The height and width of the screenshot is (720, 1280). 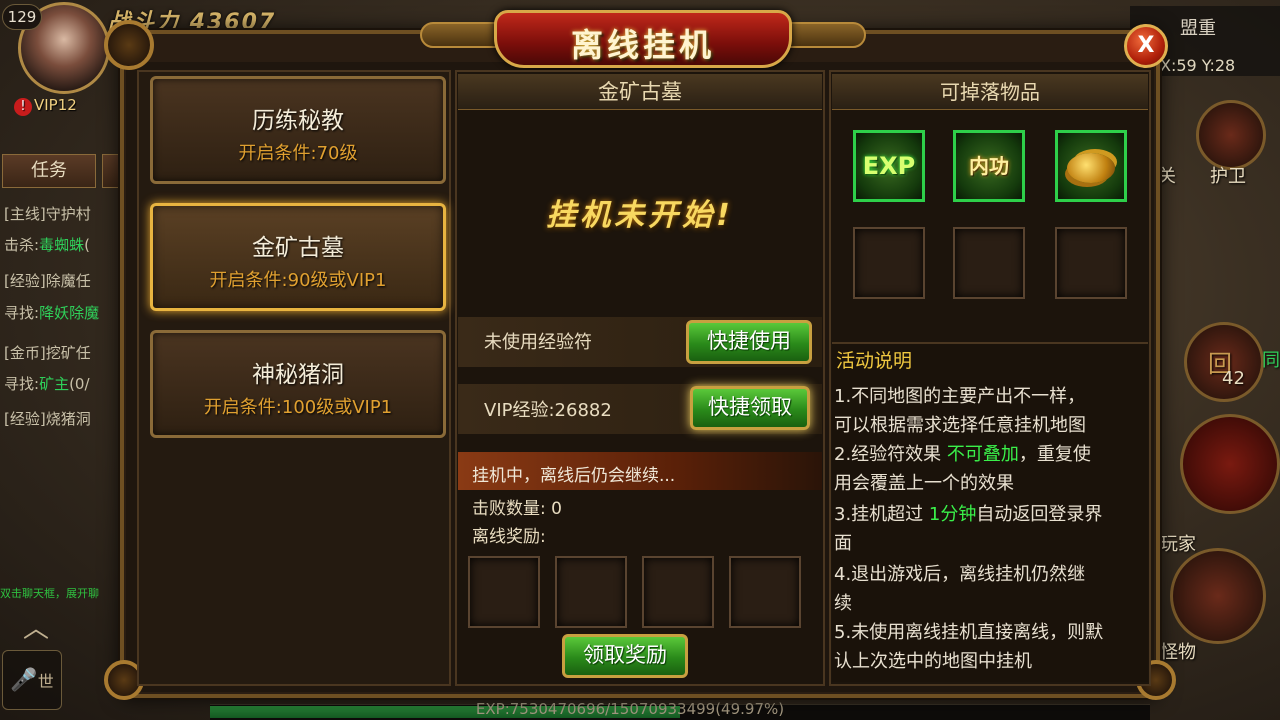 What do you see at coordinates (25, 353) in the screenshot?
I see `quest-tag: [金币]` at bounding box center [25, 353].